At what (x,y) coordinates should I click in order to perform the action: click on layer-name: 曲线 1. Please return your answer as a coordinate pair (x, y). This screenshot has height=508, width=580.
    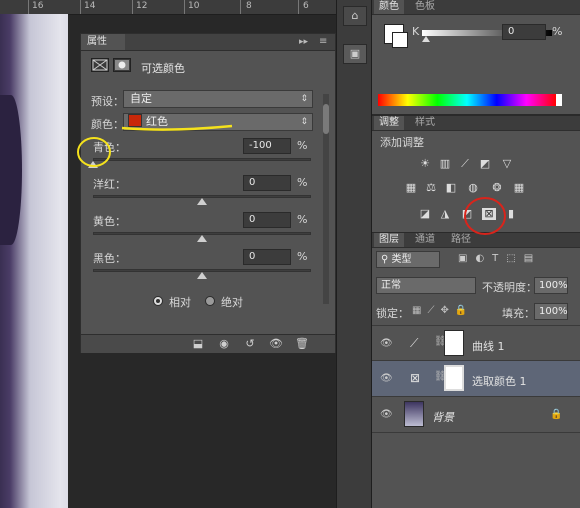
    Looking at the image, I should click on (488, 346).